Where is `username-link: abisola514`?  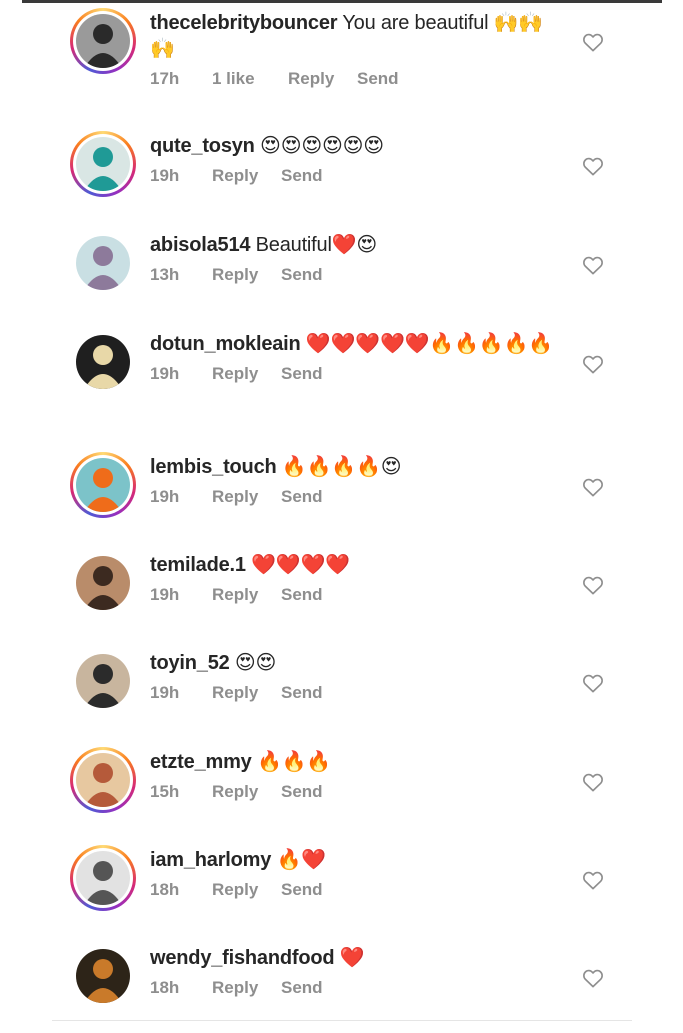 username-link: abisola514 is located at coordinates (200, 245).